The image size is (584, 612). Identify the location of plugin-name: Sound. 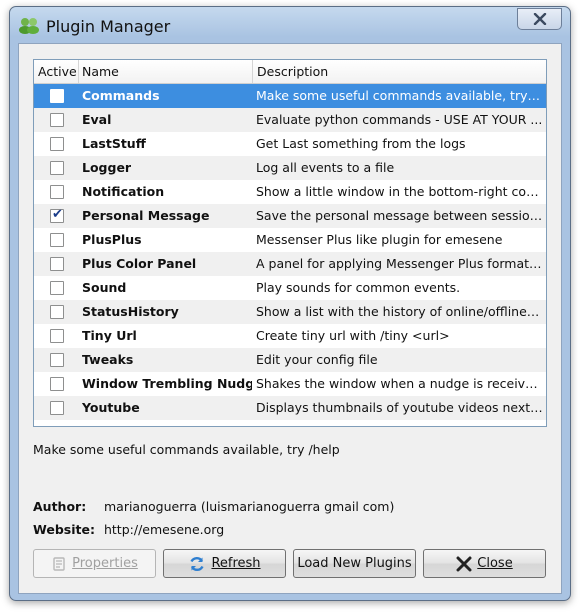
(104, 287).